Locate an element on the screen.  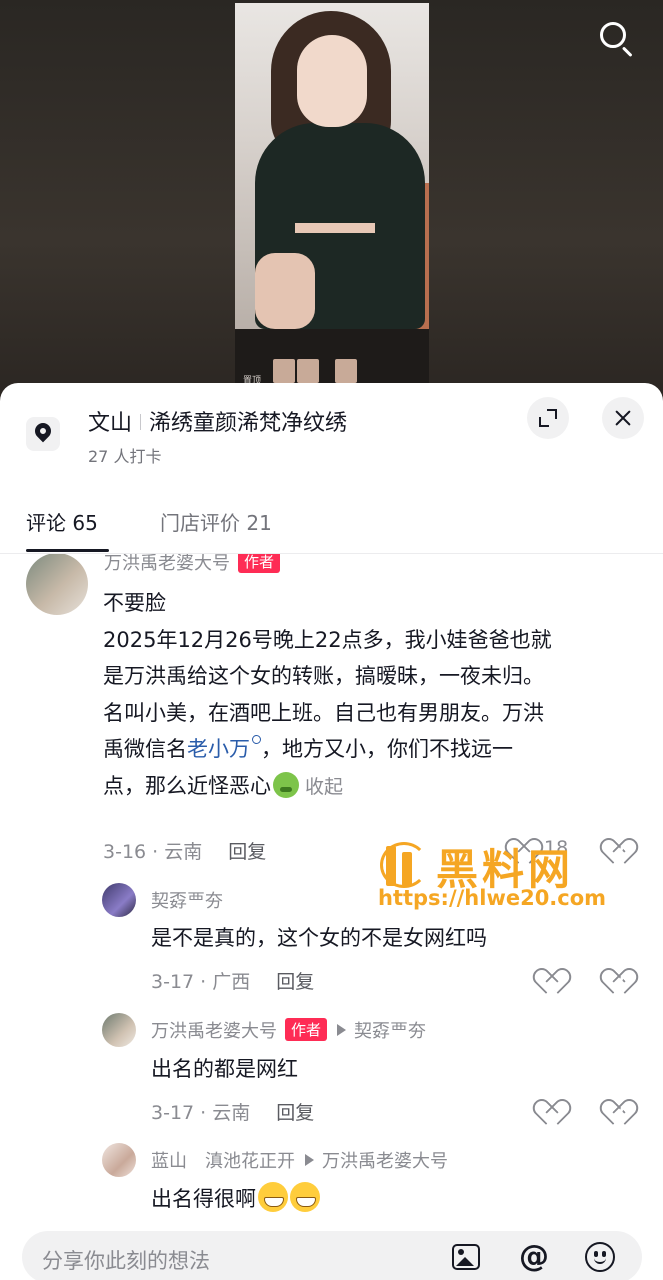
active-tab-indicator is located at coordinates (67, 550).